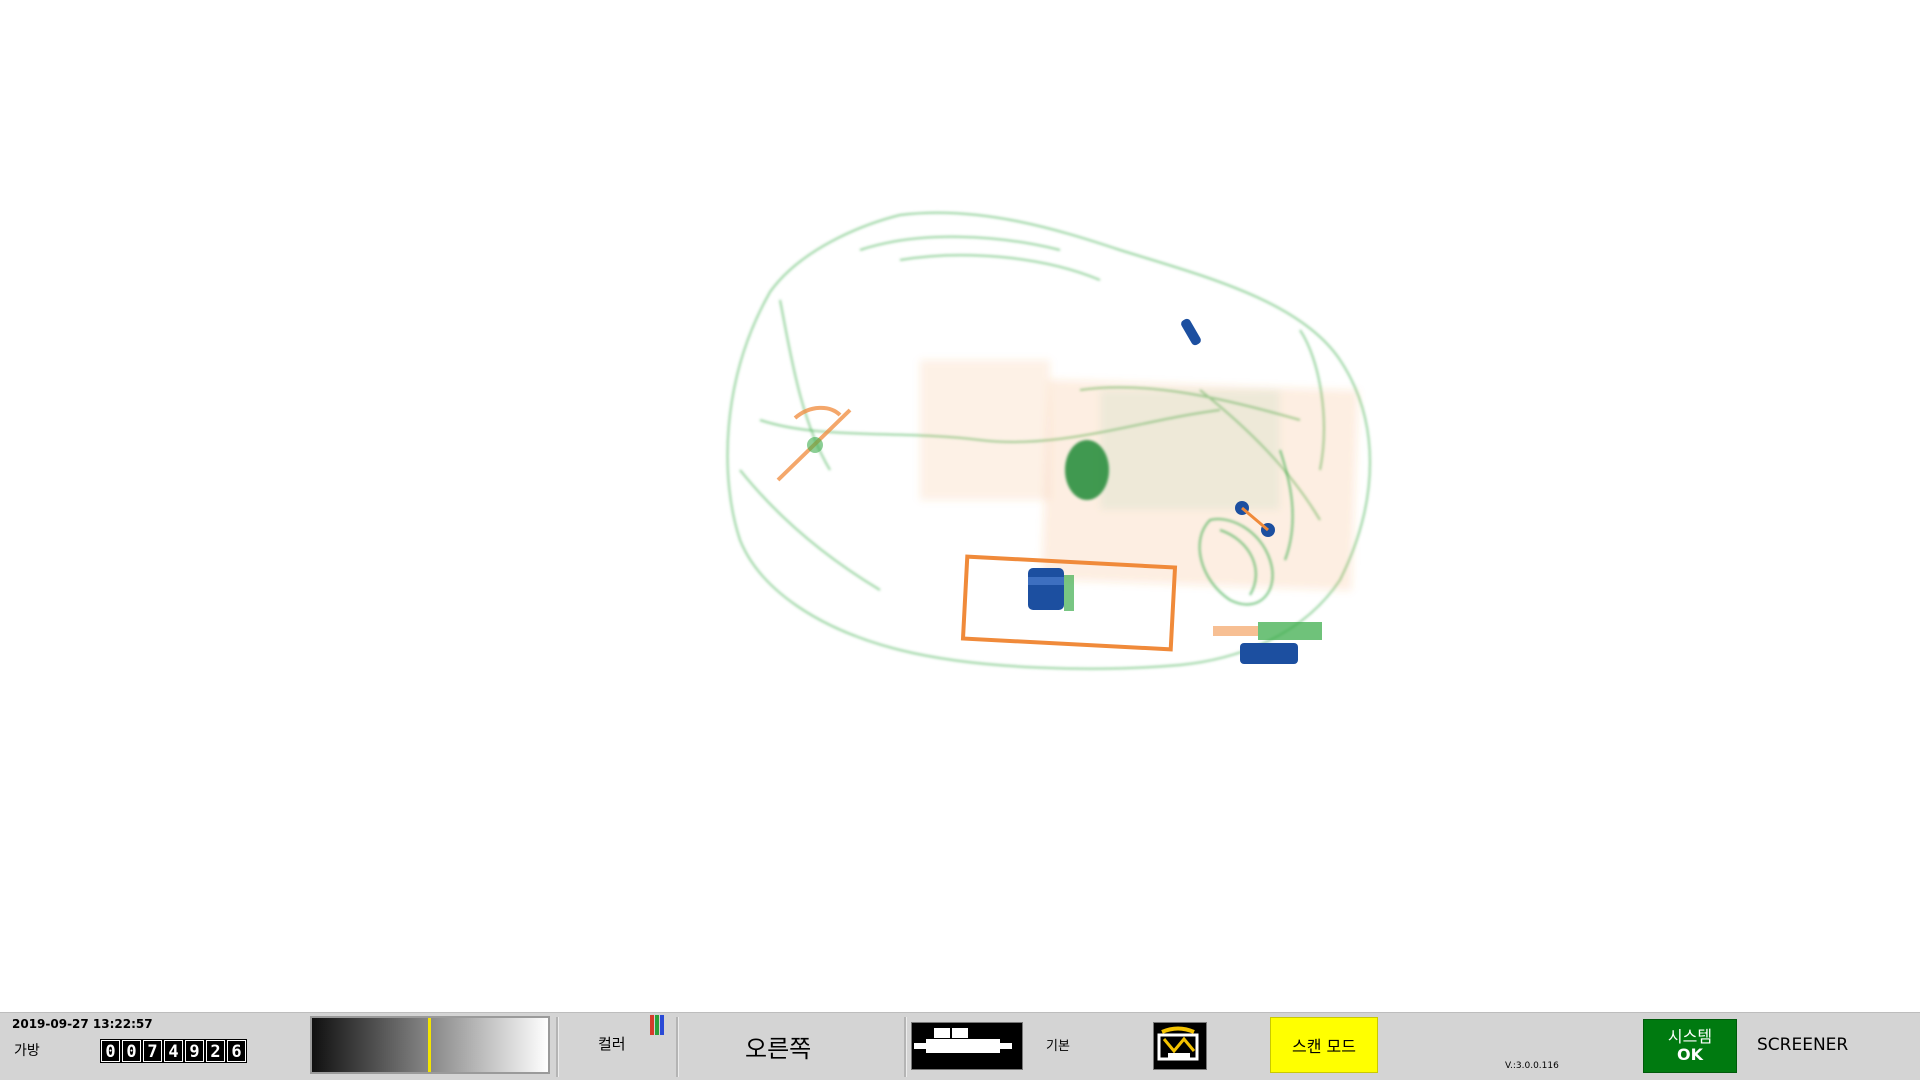 The height and width of the screenshot is (1080, 1920). I want to click on organic-tool-left, so click(814, 443).